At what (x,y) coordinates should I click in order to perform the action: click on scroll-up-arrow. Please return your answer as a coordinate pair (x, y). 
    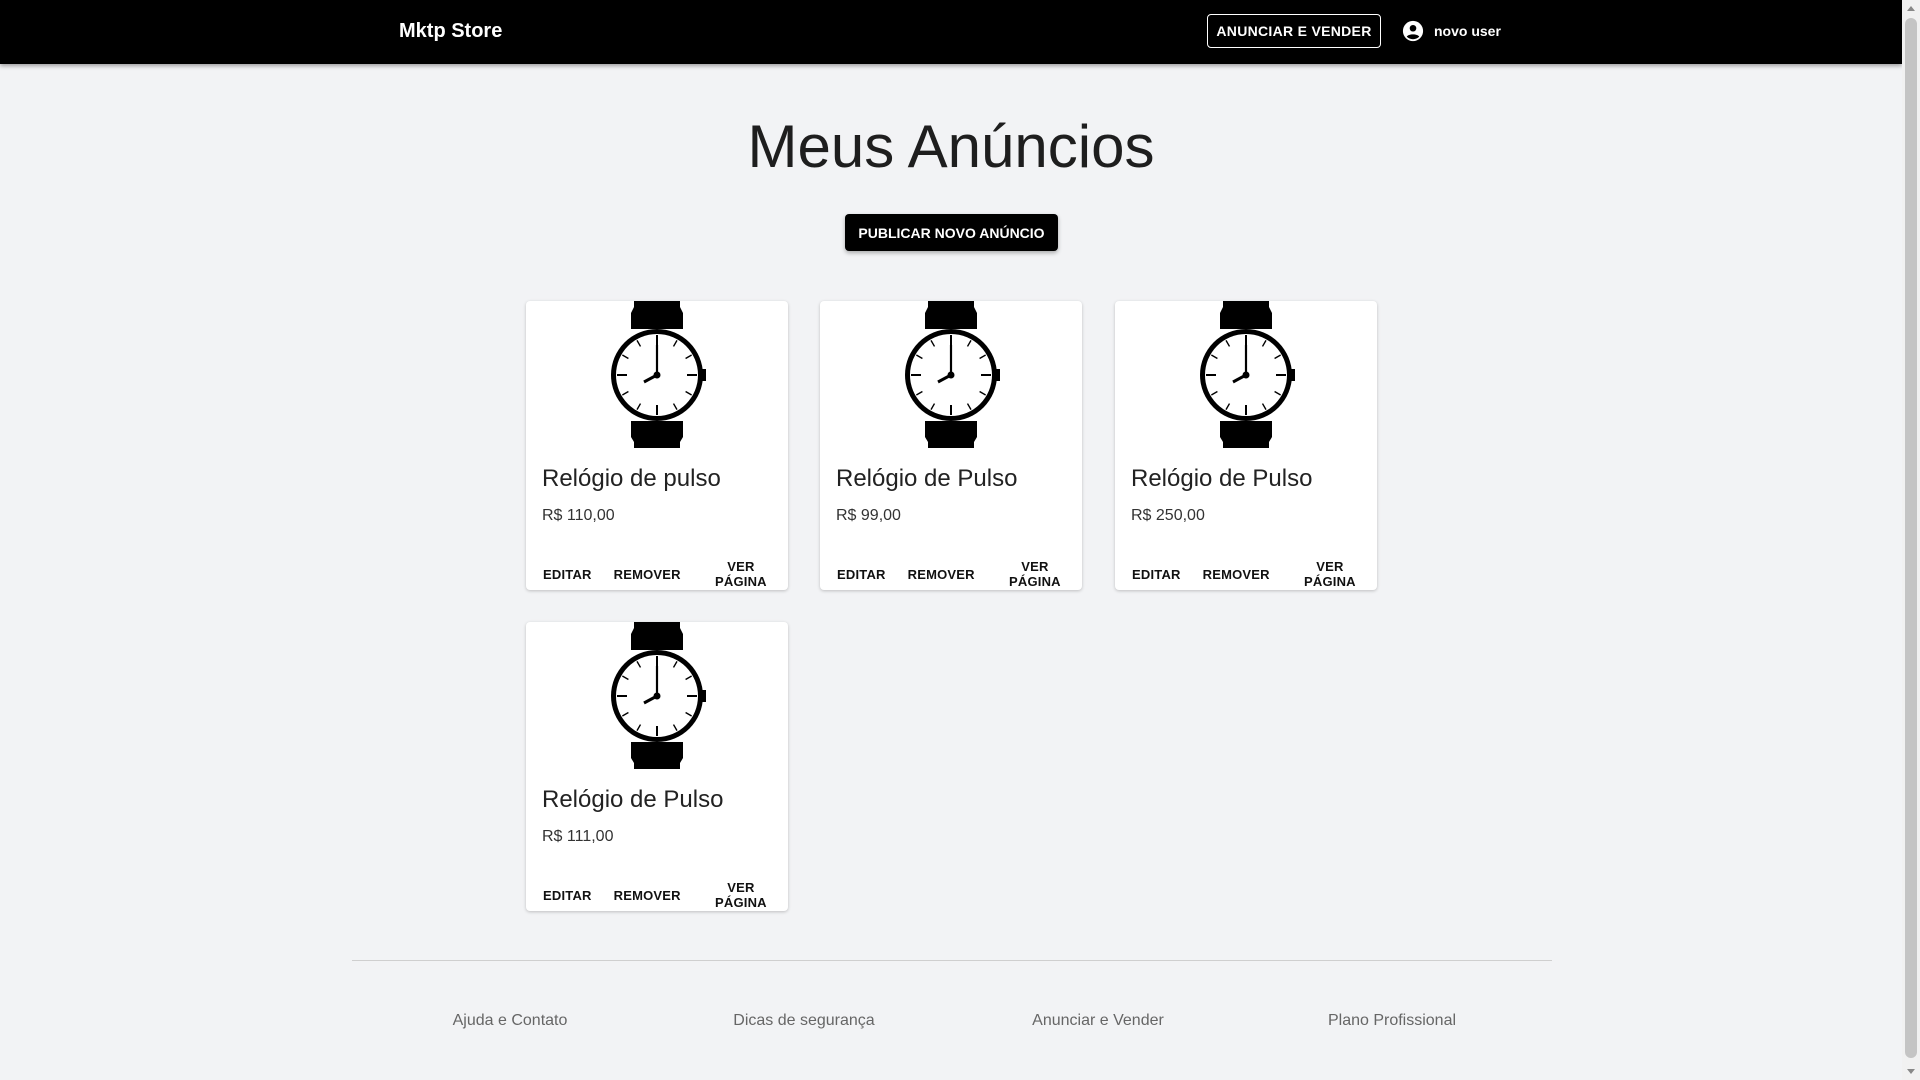
    Looking at the image, I should click on (1911, 8).